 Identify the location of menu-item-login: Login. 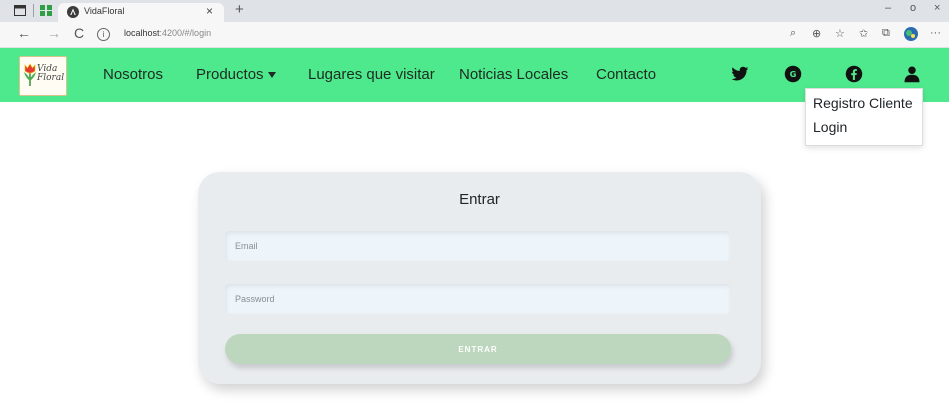
(830, 127).